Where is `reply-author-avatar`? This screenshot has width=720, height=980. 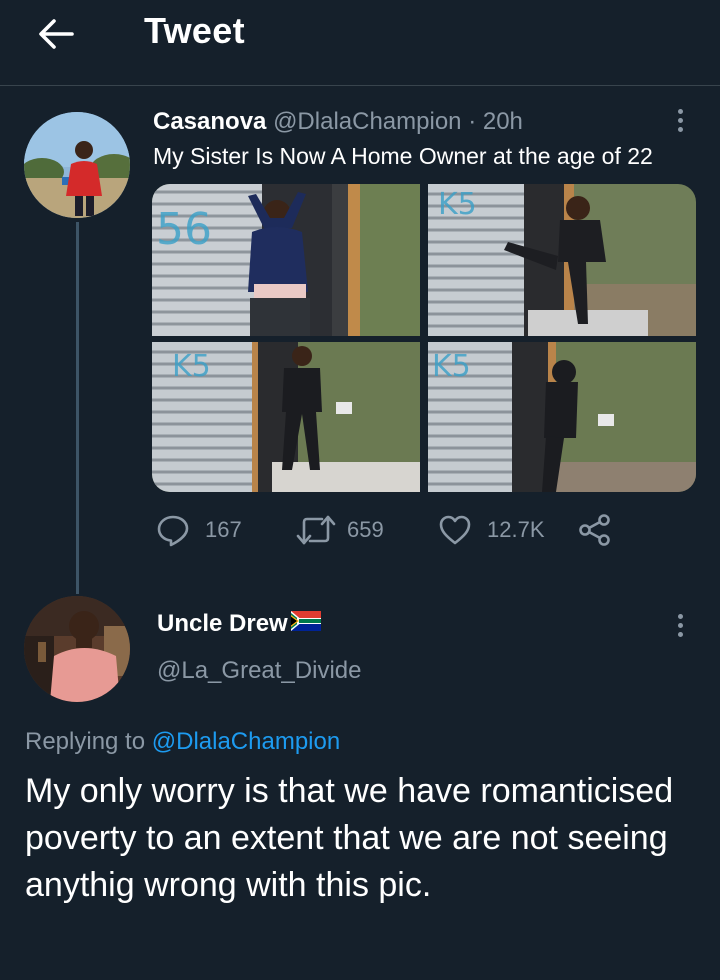
reply-author-avatar is located at coordinates (77, 649).